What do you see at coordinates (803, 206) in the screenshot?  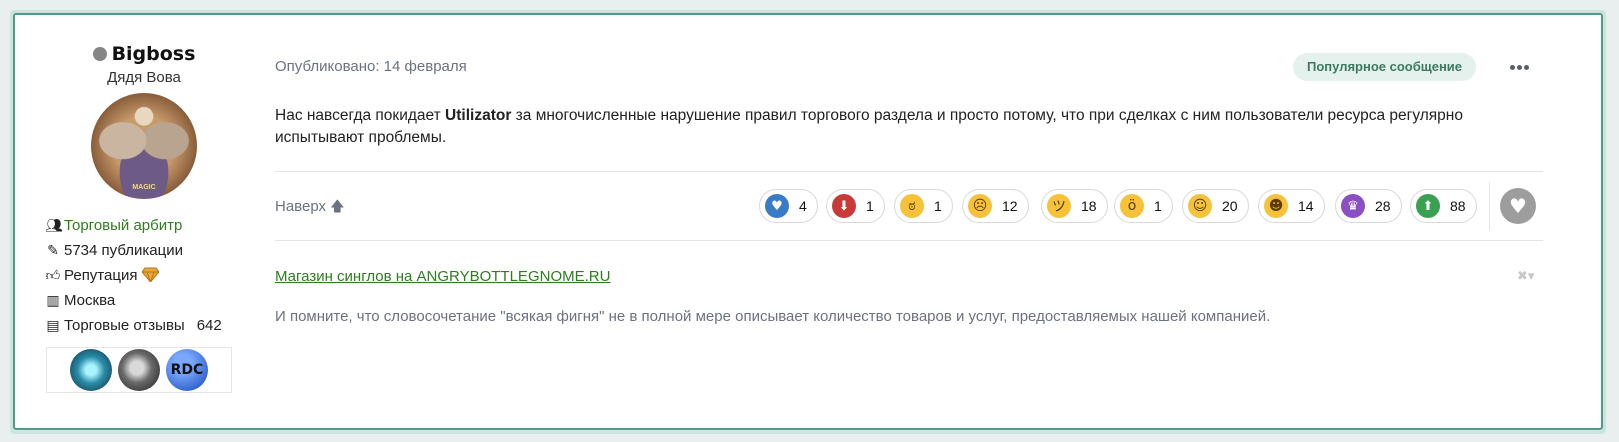 I see `reaction-count: 4` at bounding box center [803, 206].